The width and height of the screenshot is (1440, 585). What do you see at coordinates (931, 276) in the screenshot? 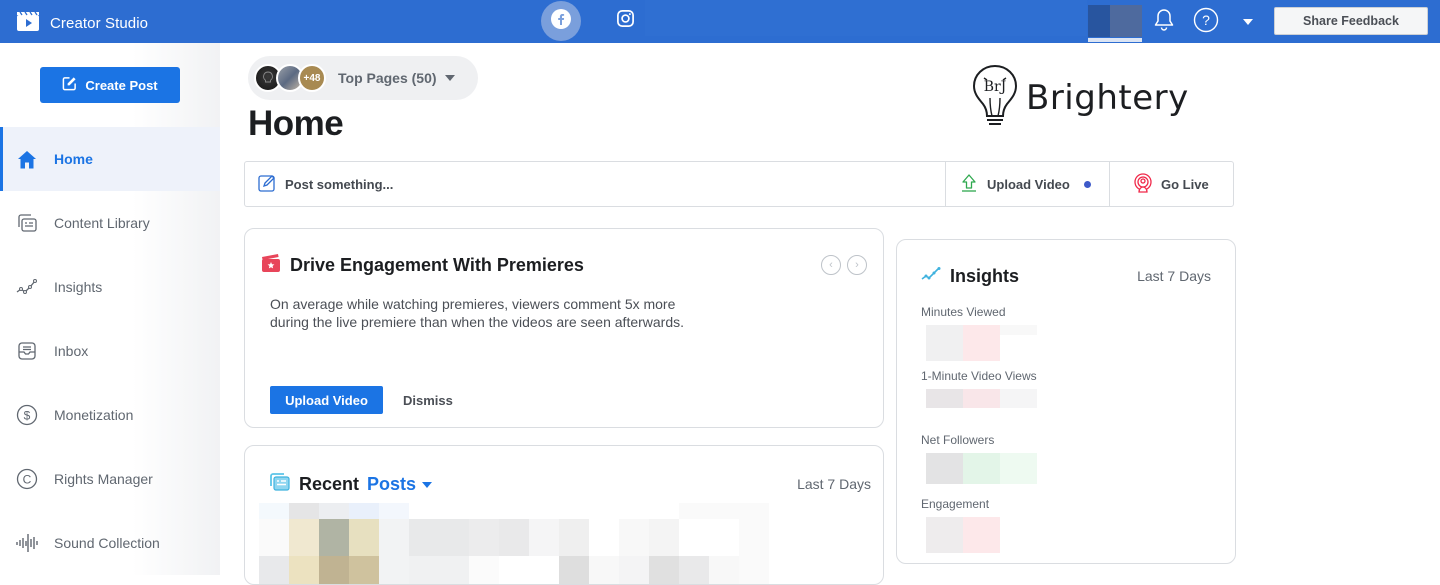
I see `insights-trend-icon` at bounding box center [931, 276].